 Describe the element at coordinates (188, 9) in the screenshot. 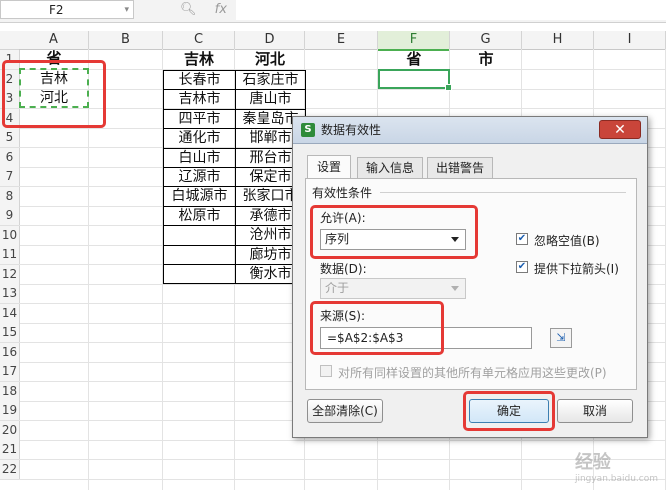

I see `zoom-icon: 🔍︎` at that location.